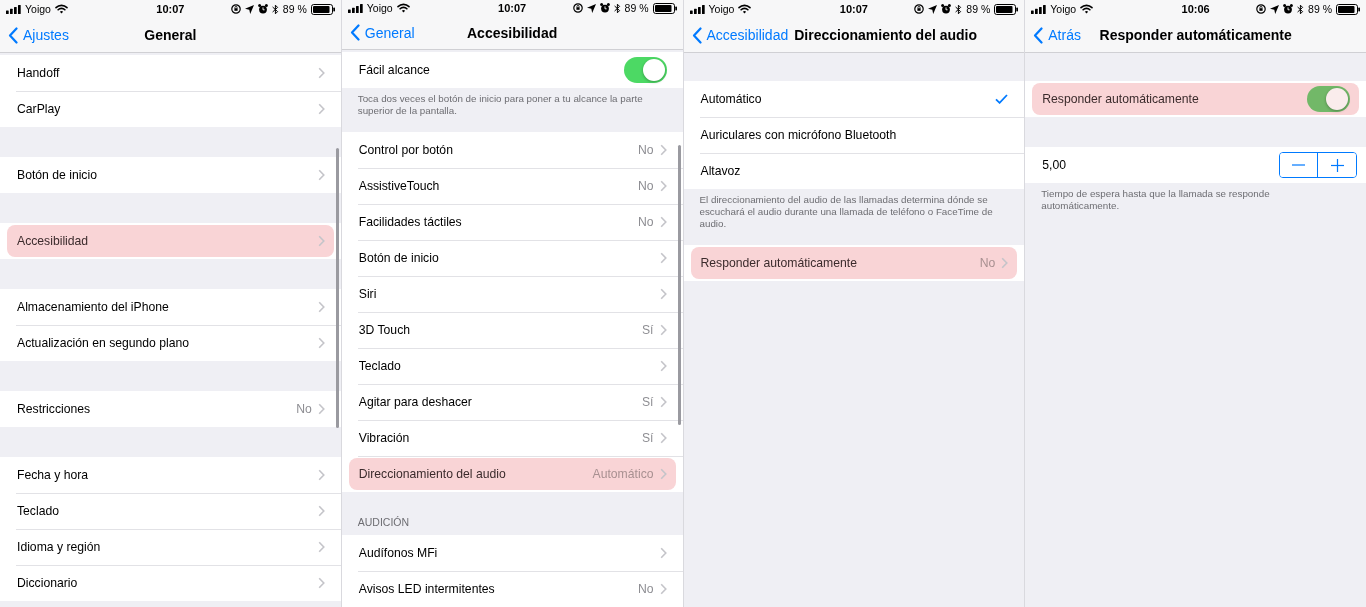  What do you see at coordinates (383, 522) in the screenshot?
I see `section-header: AUDICIÓN` at bounding box center [383, 522].